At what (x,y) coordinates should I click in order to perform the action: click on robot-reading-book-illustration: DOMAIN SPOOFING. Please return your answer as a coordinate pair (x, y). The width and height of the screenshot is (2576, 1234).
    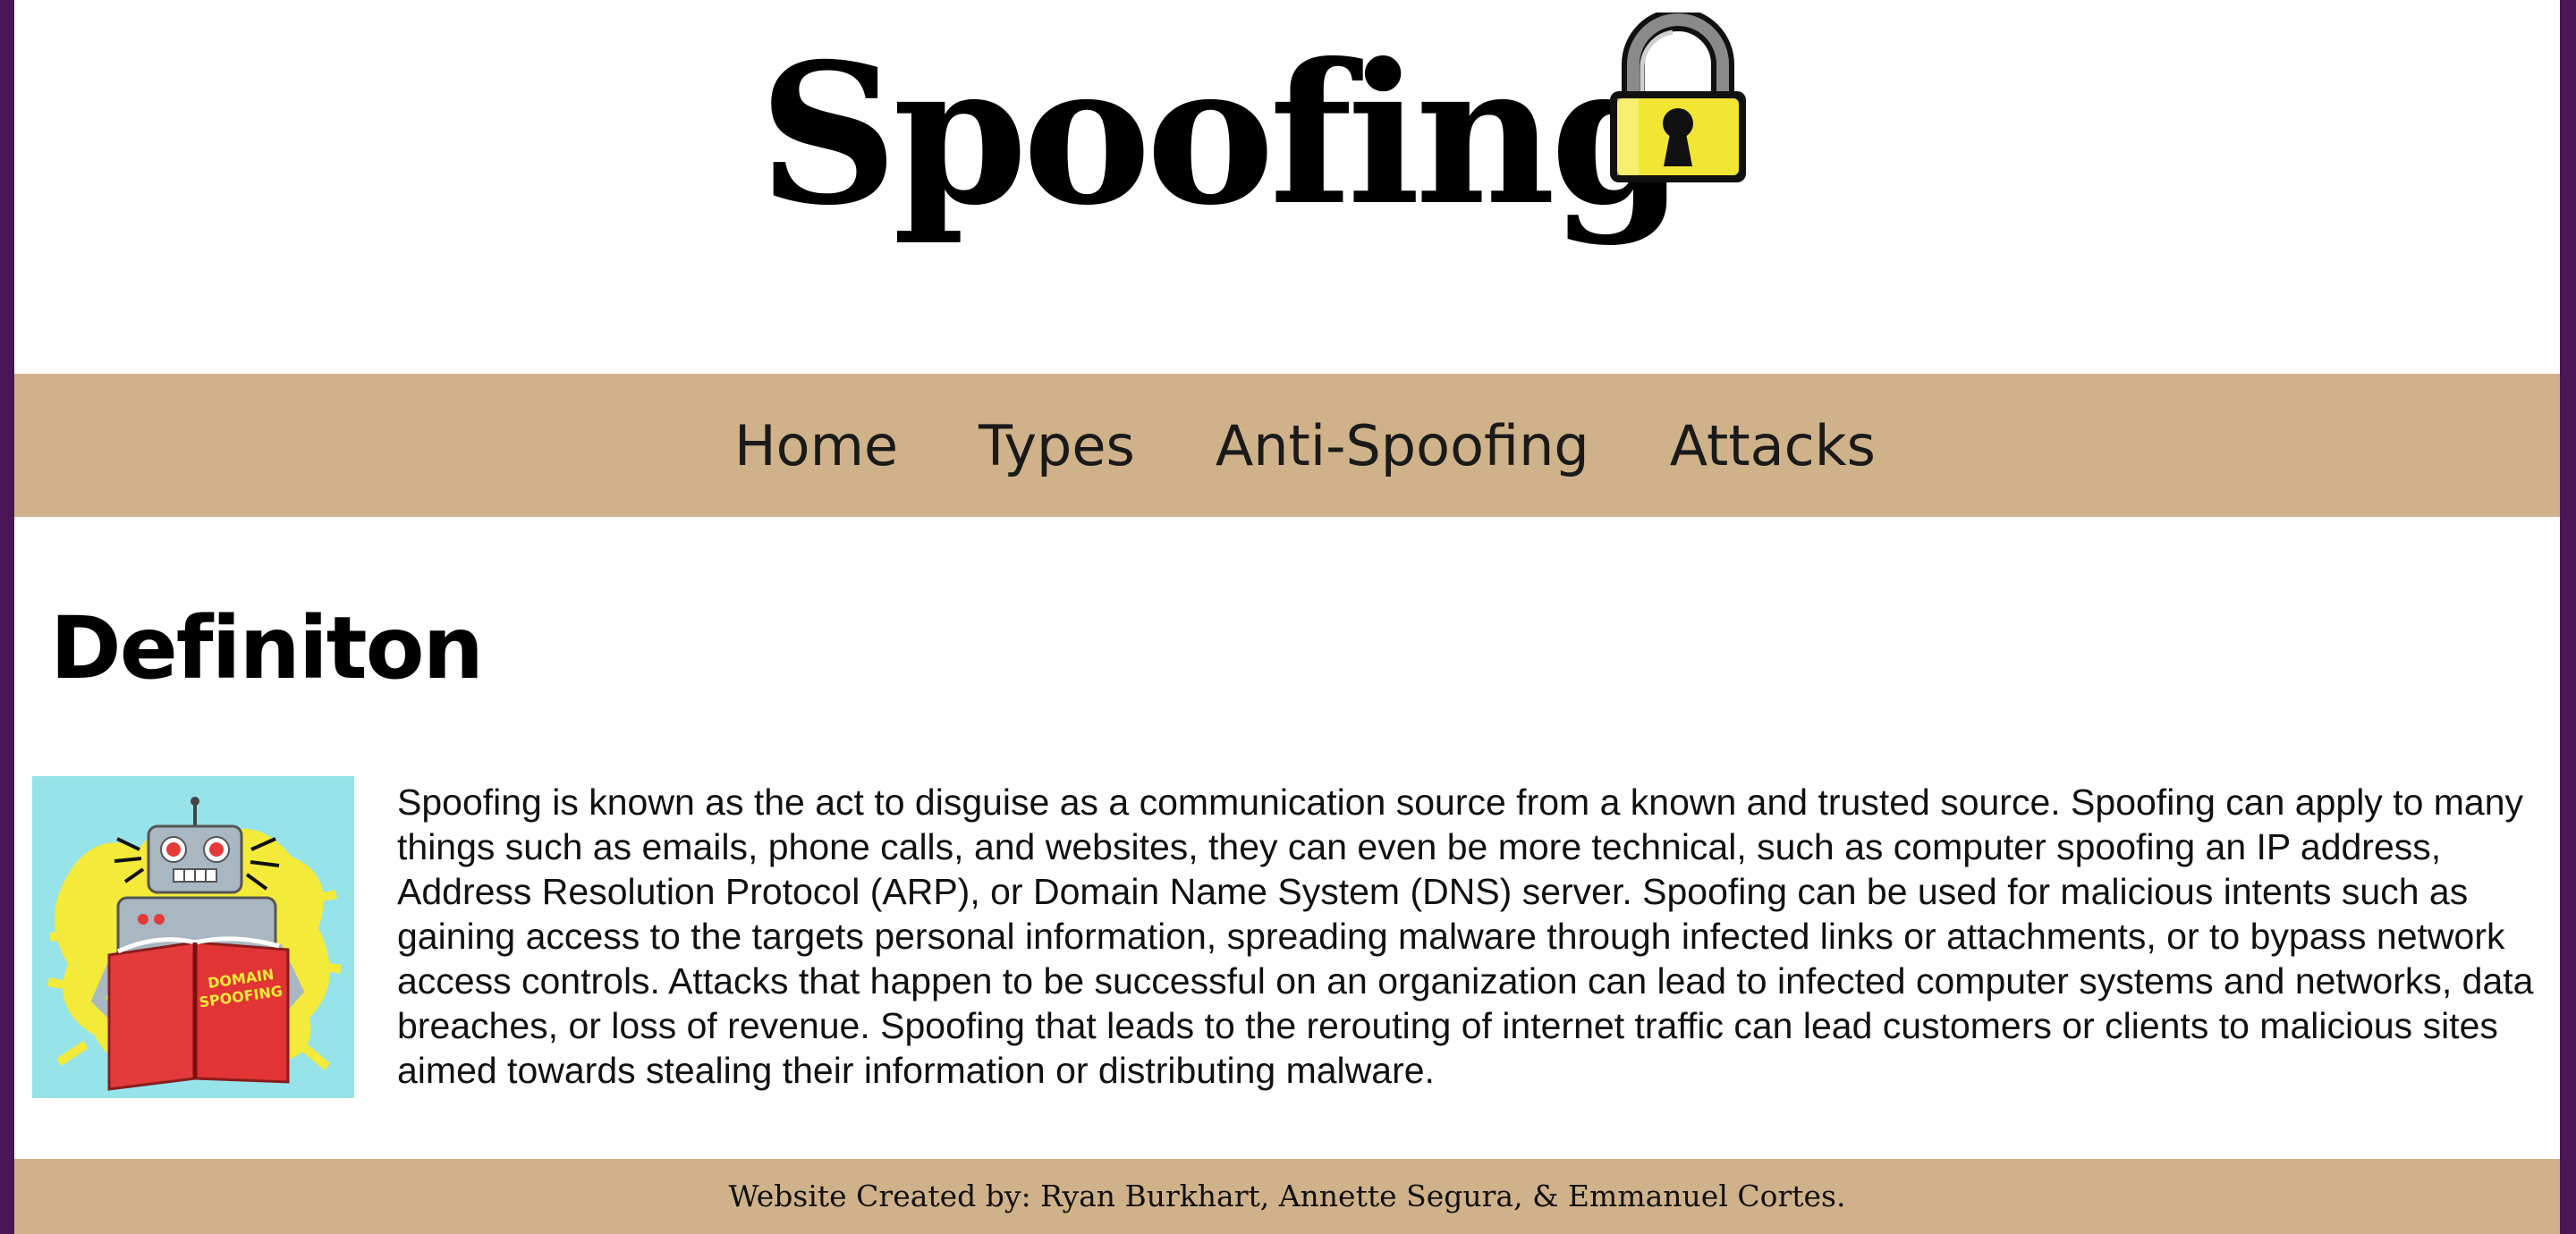
    Looking at the image, I should click on (193, 937).